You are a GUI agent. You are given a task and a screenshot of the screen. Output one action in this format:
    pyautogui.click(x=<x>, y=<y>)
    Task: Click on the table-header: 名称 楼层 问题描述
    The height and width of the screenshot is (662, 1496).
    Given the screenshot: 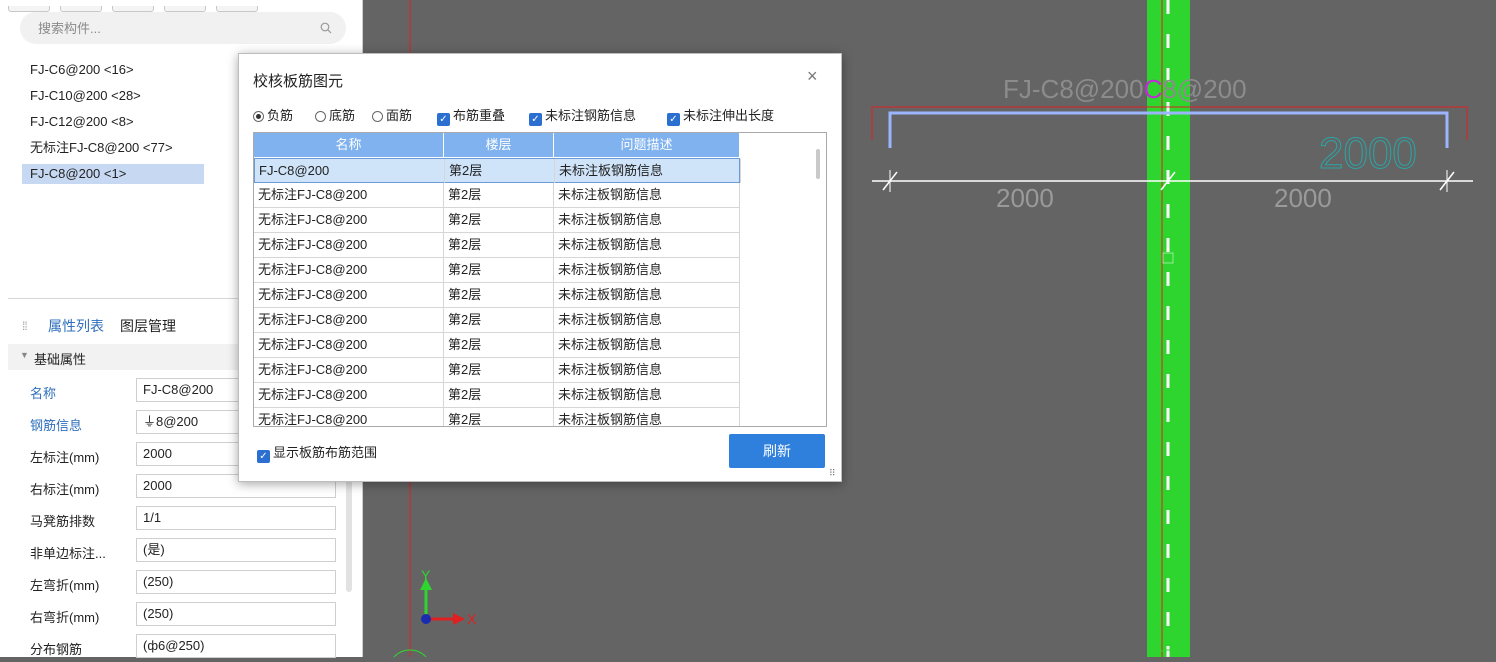 What is the action you would take?
    pyautogui.click(x=497, y=145)
    